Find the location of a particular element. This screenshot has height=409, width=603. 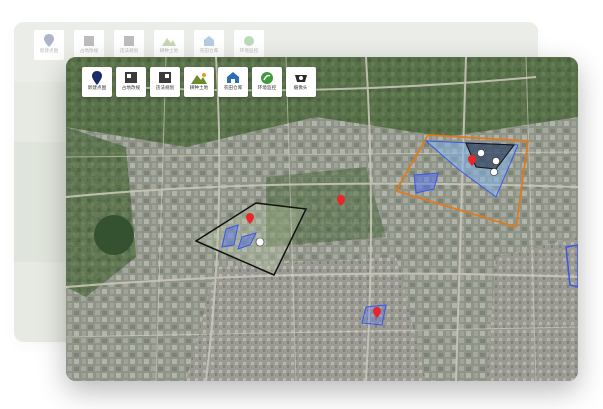

tool-land-occupation: 占地改规 is located at coordinates (131, 82).